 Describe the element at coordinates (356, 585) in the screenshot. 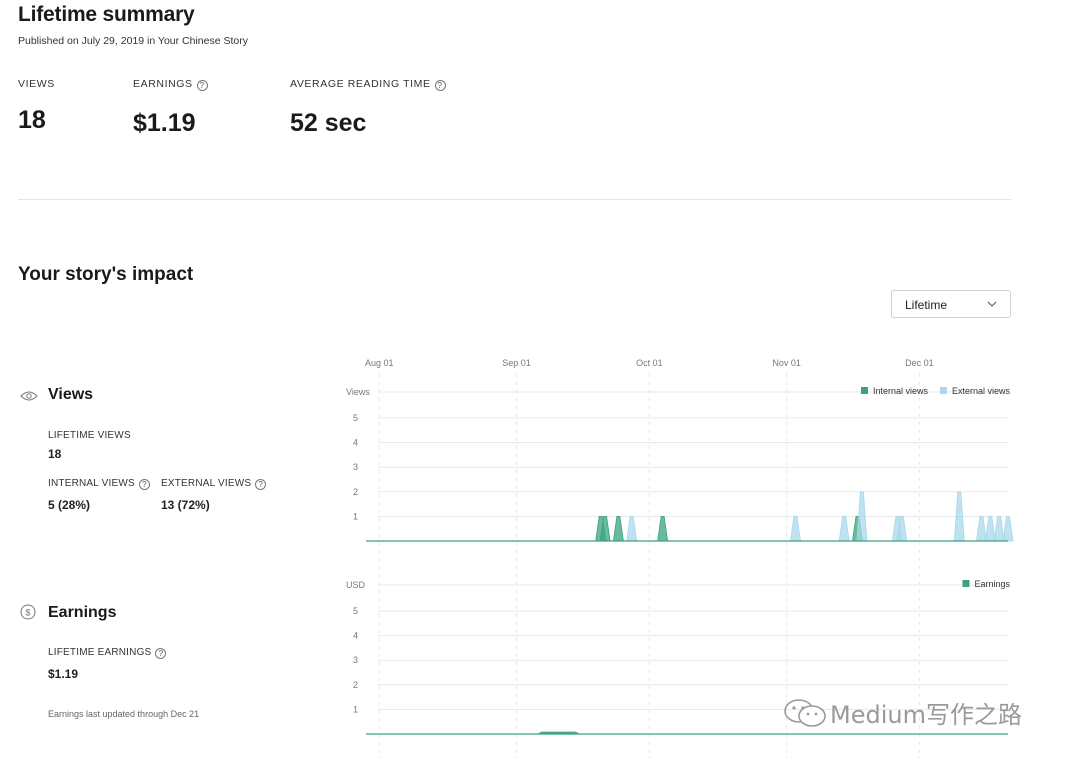

I see `y-axis-label: USD` at that location.